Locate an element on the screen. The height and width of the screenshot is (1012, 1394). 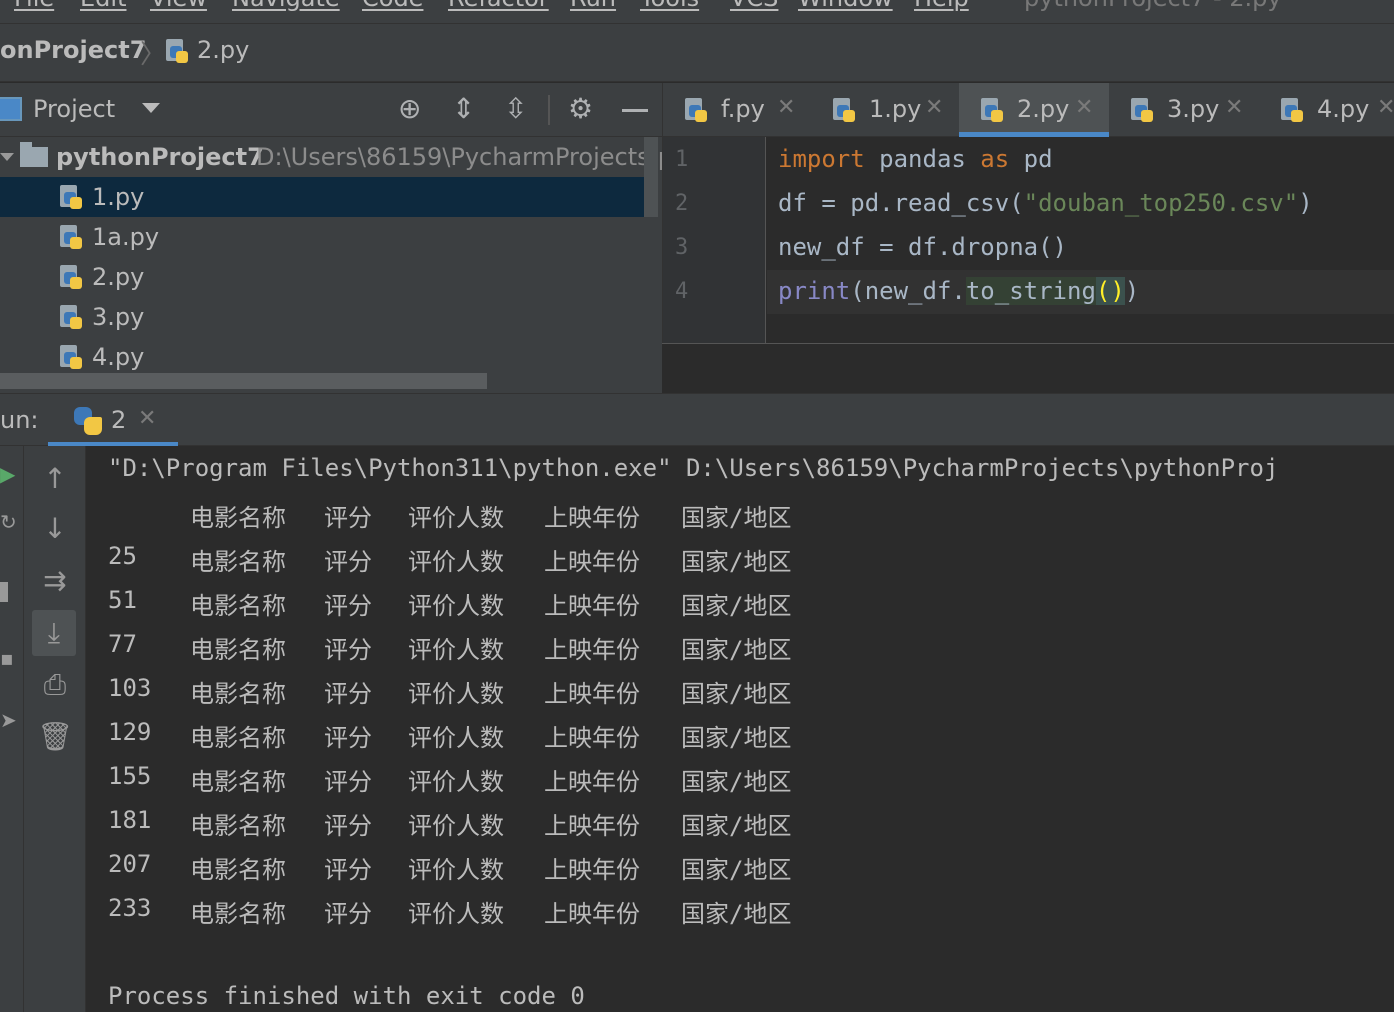
tab-1-py: 1.py ✕ is located at coordinates (885, 110).